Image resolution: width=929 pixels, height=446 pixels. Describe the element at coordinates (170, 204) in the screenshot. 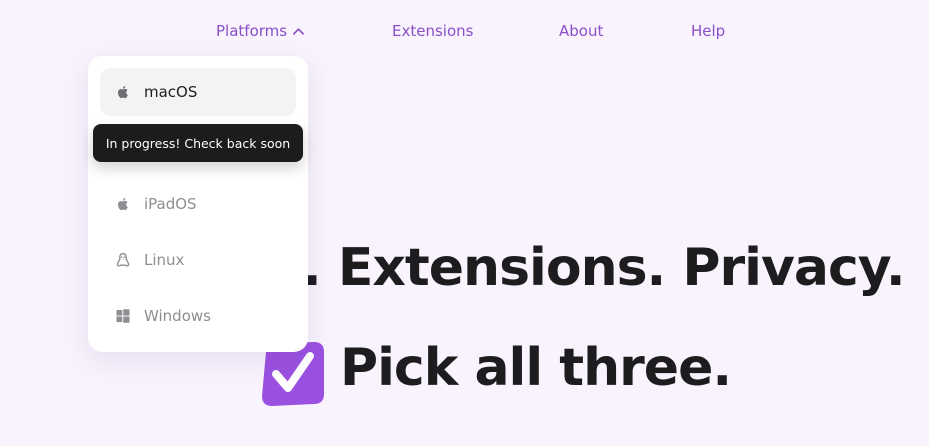

I see `dropdown-item-label: iPadOS` at that location.